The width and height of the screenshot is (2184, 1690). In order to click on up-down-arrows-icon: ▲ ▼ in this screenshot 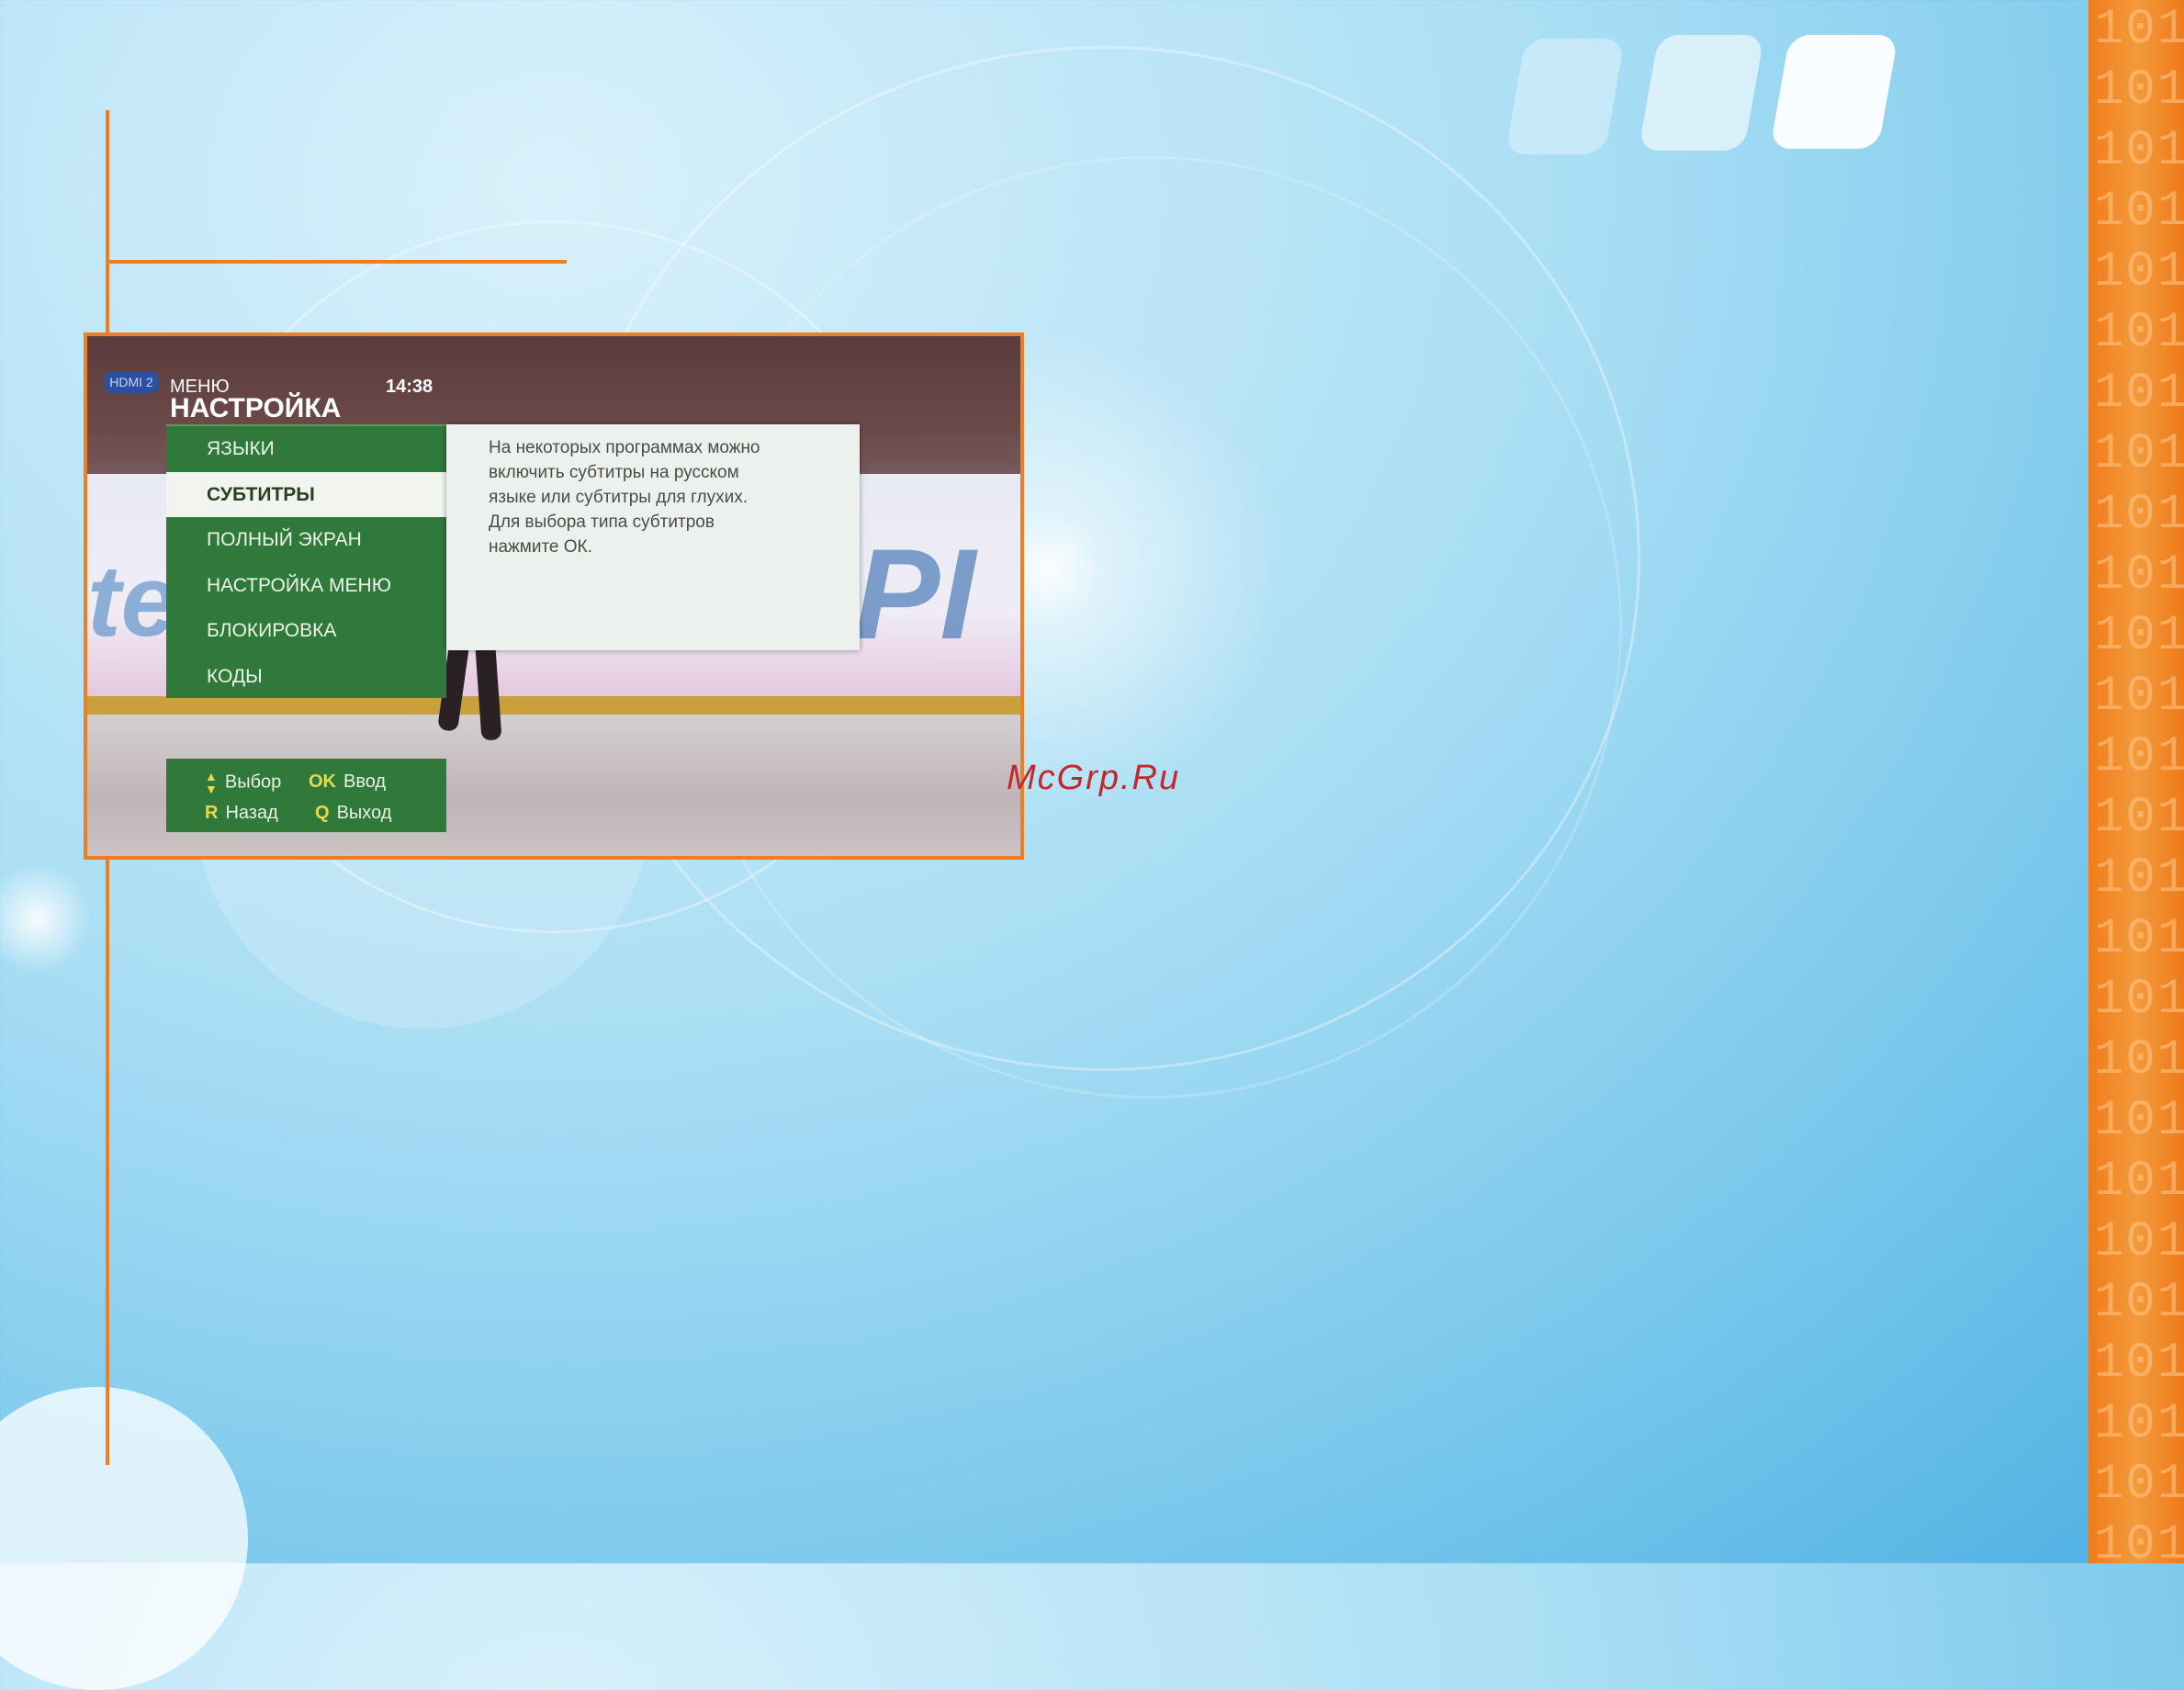, I will do `click(211, 782)`.